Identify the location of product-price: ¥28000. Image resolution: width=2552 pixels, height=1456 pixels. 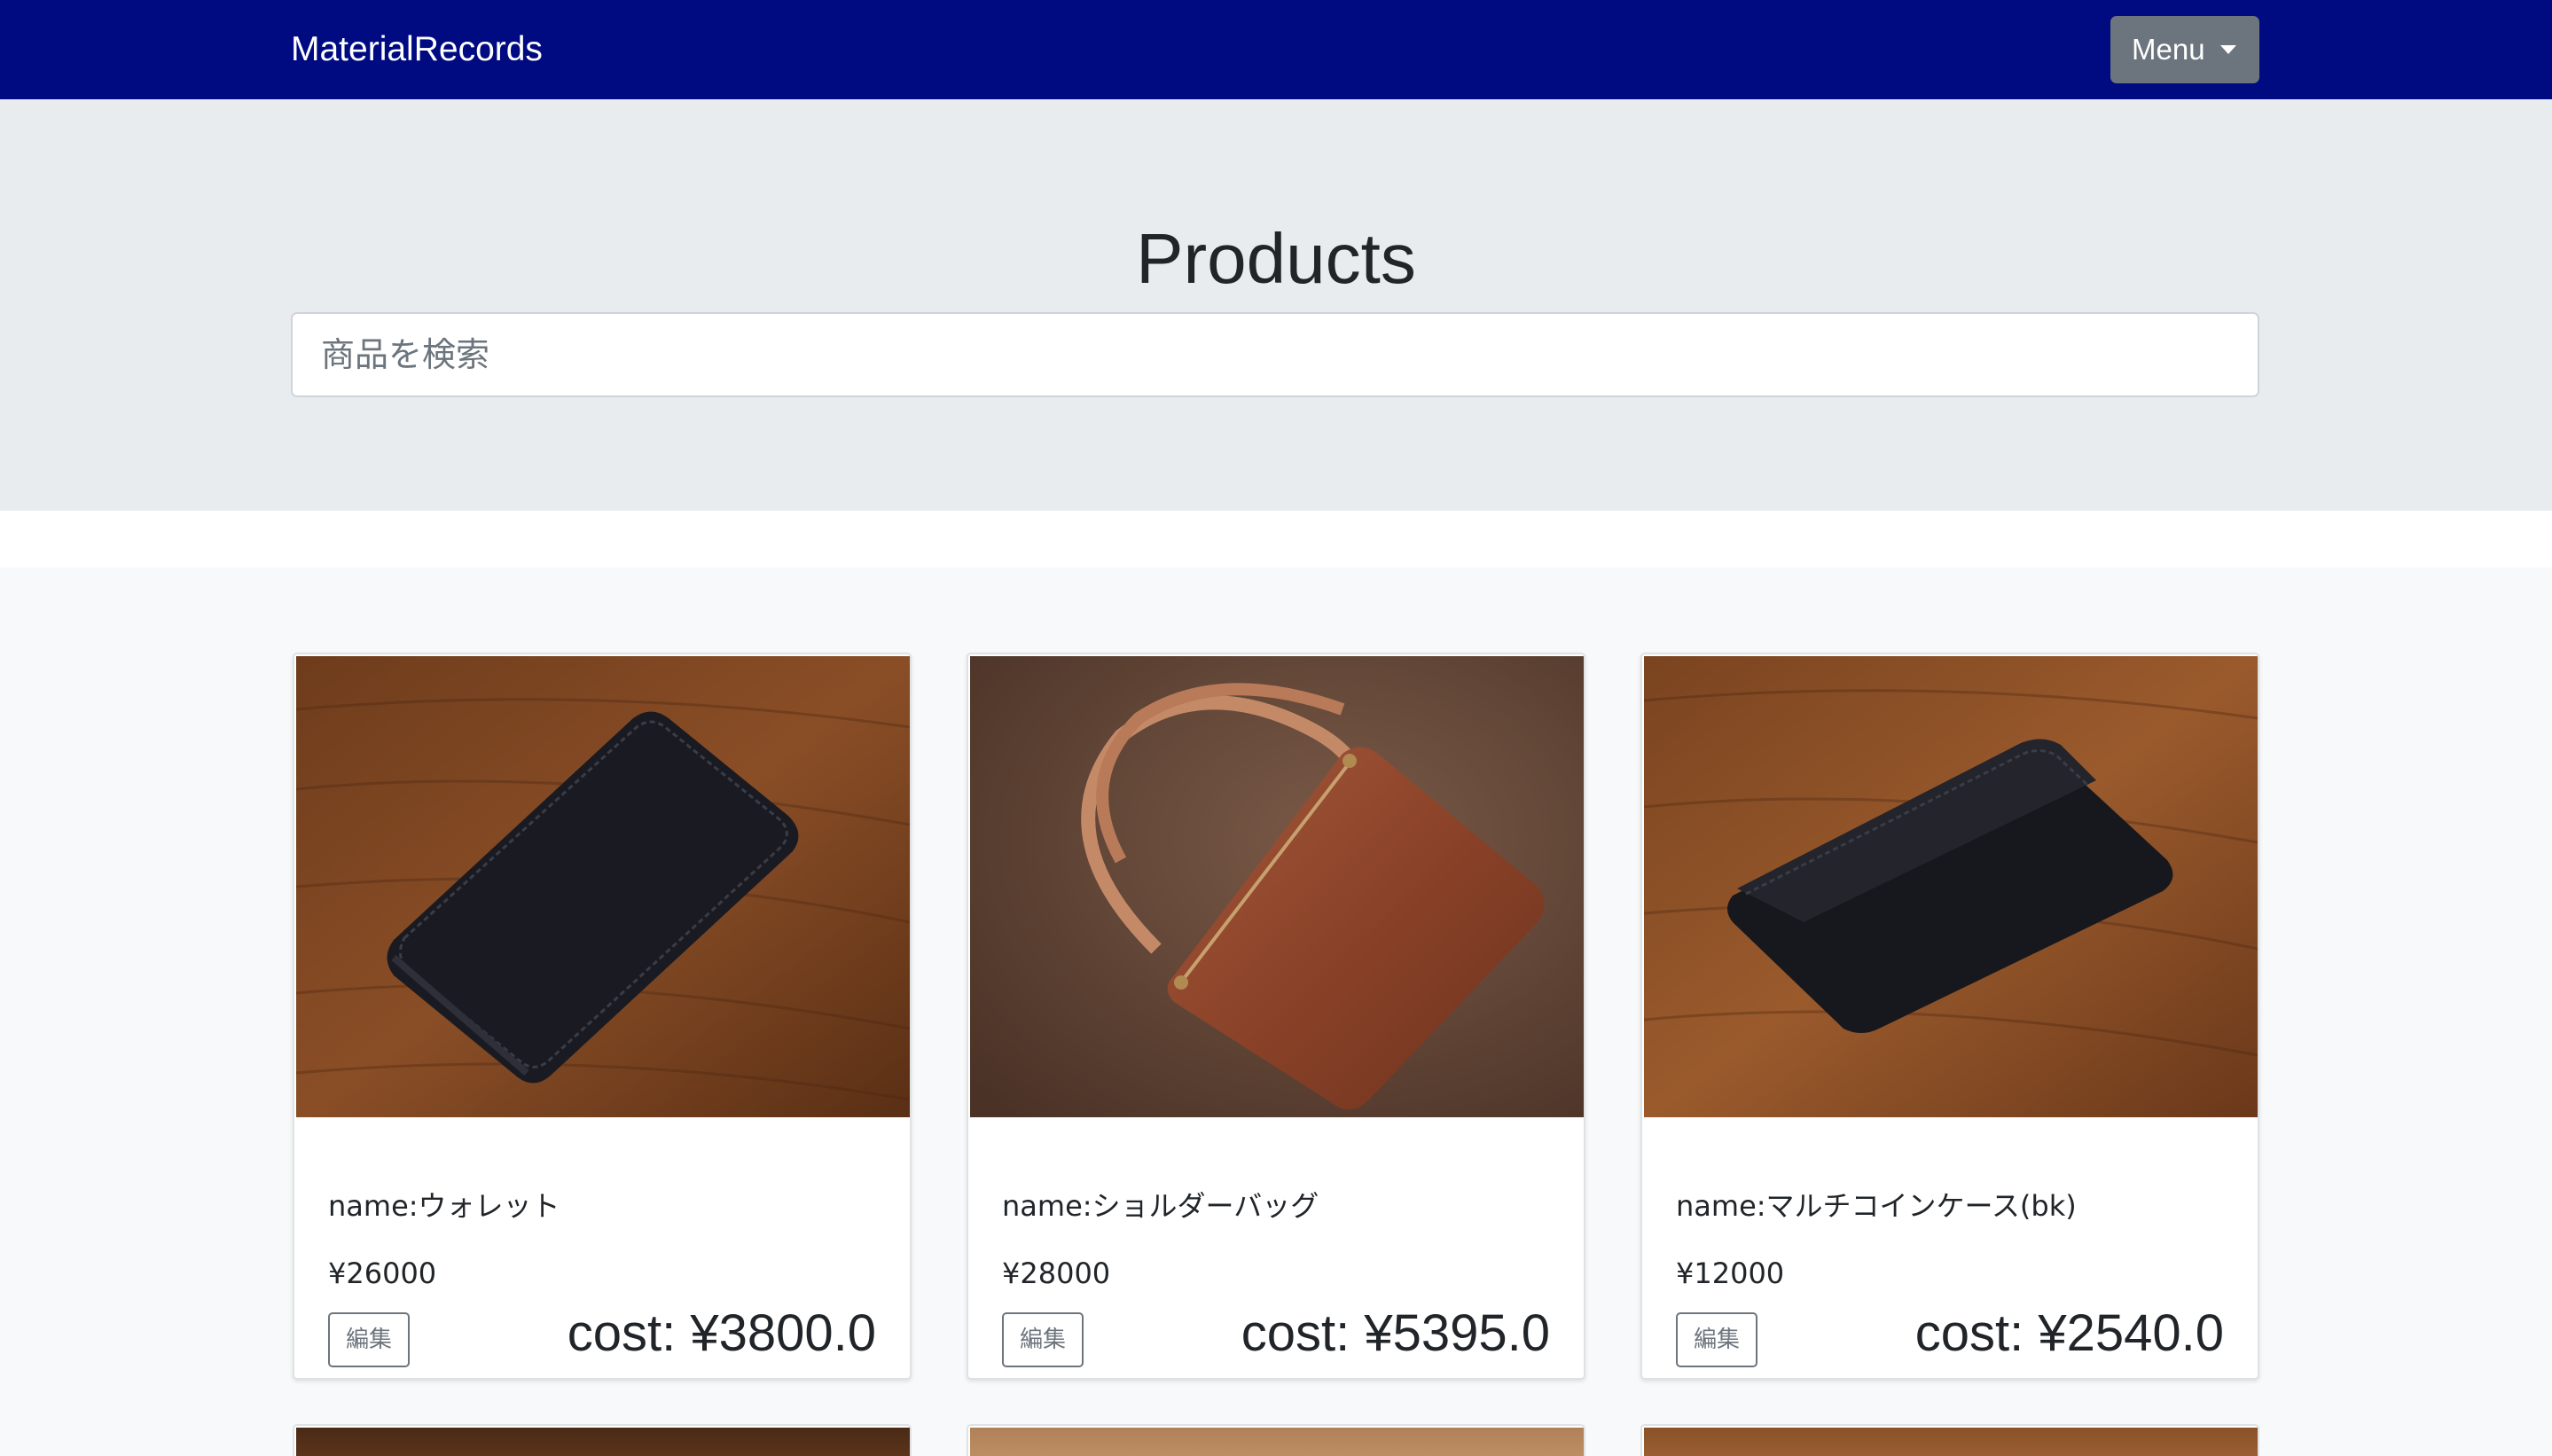
(1056, 1273).